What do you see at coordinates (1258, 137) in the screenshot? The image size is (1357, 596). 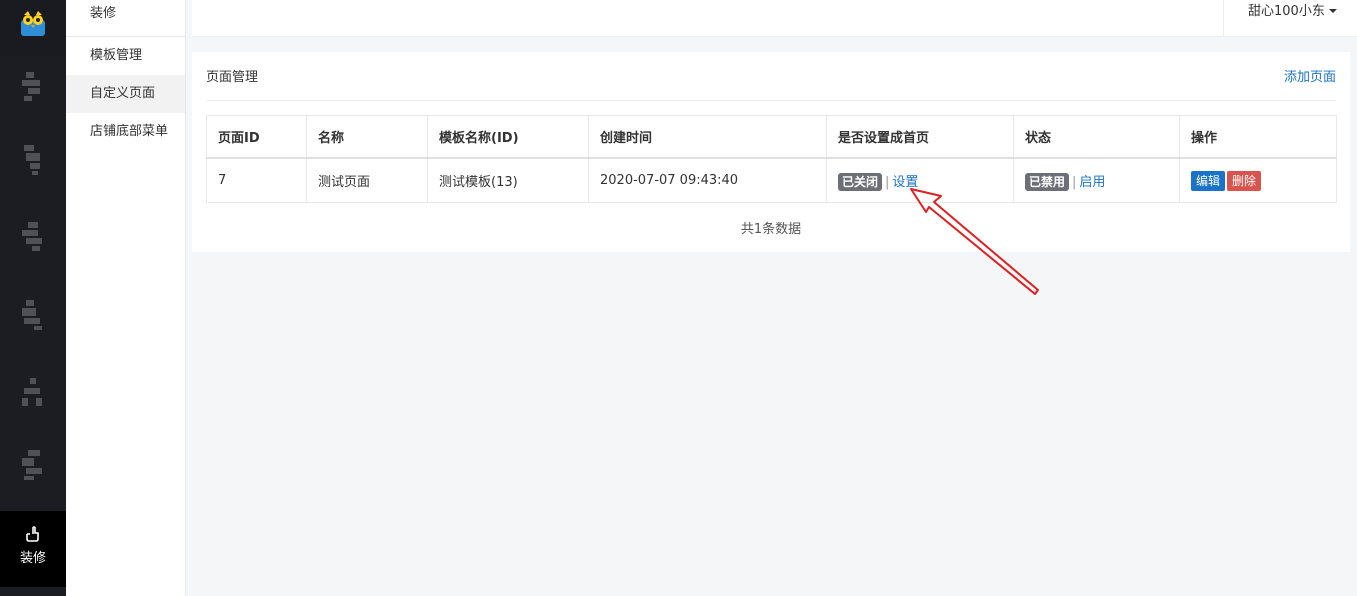 I see `column-header: 操作` at bounding box center [1258, 137].